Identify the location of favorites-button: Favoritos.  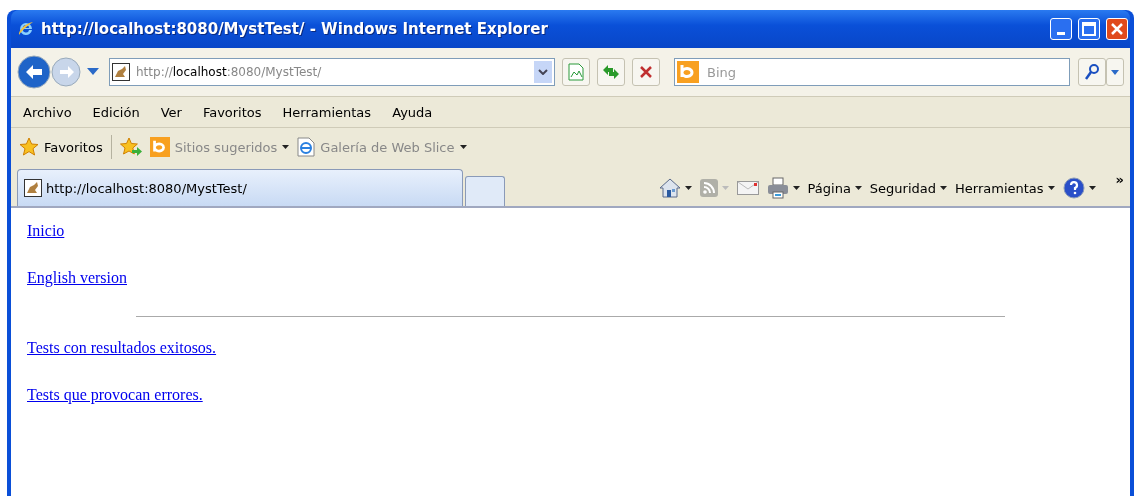
(61, 147).